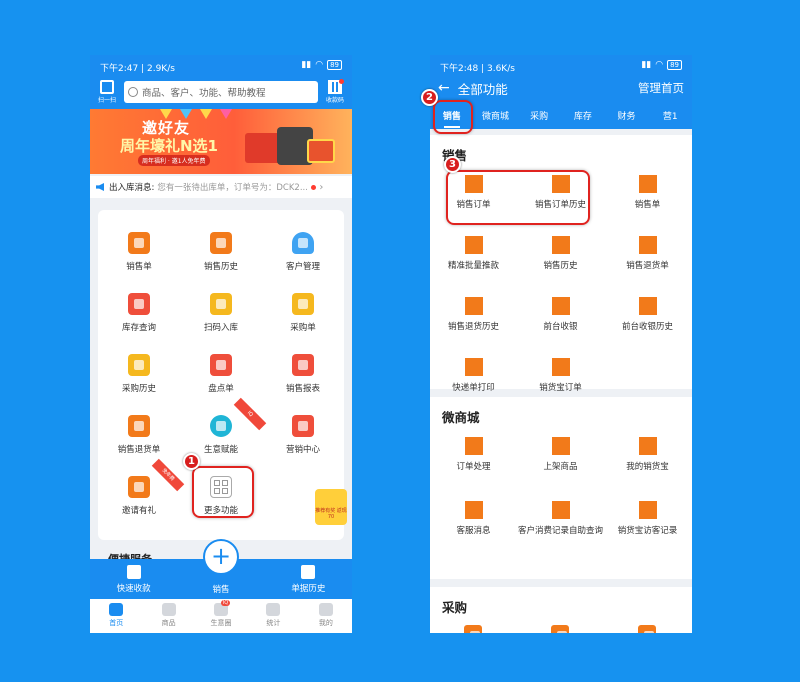 The width and height of the screenshot is (800, 682). Describe the element at coordinates (221, 389) in the screenshot. I see `grid-item-label: 盘点单` at that location.